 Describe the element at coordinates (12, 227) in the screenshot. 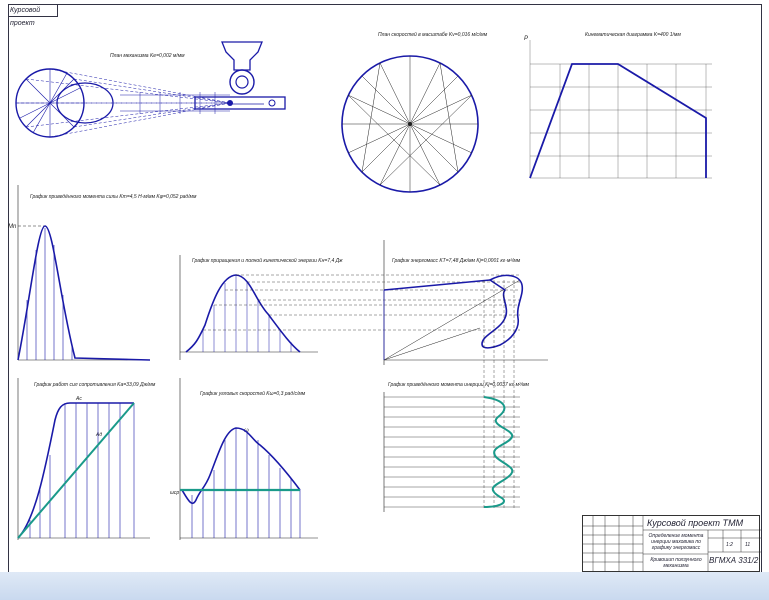

I see `moment-peak-label: Mn` at that location.